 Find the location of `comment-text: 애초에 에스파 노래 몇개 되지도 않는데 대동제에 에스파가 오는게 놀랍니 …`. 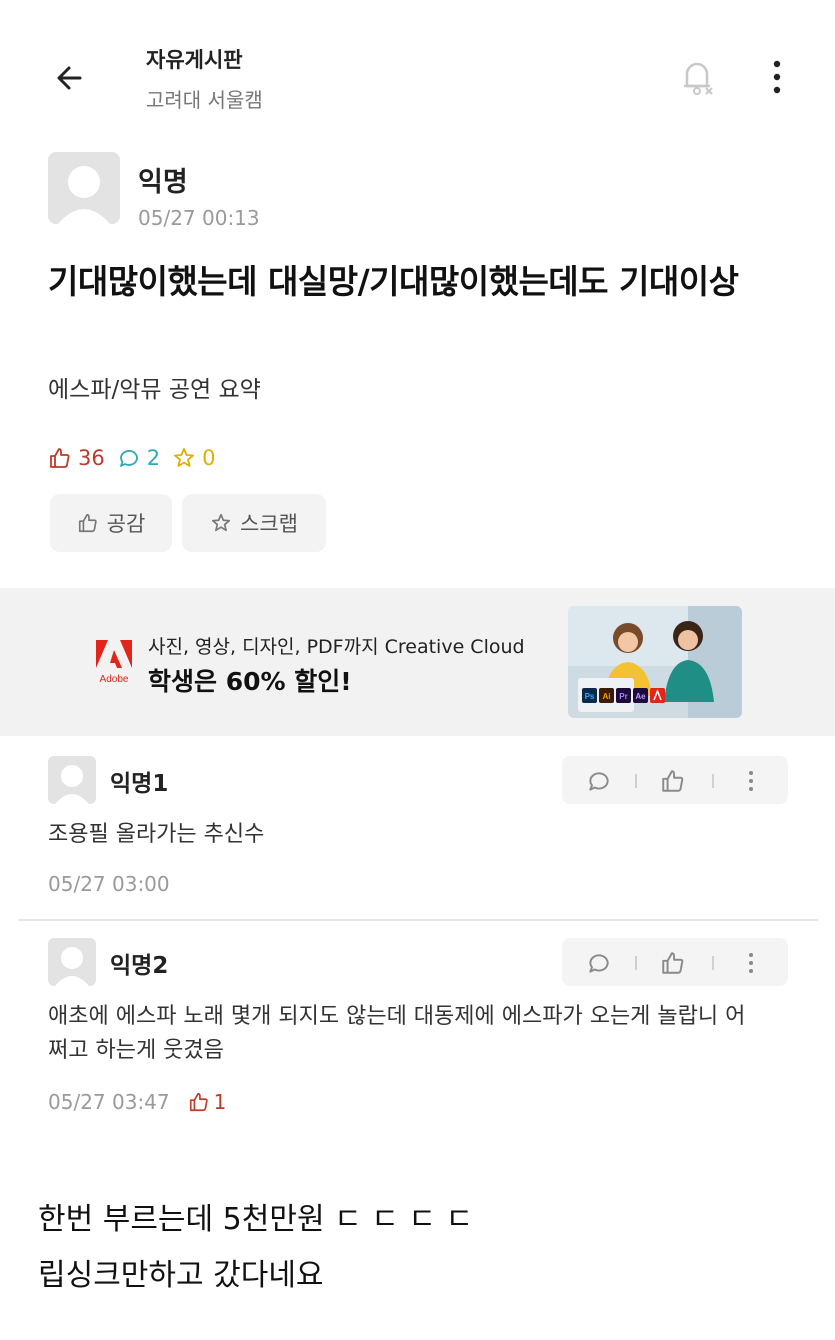

comment-text: 애초에 에스파 노래 몇개 되지도 않는데 대동제에 에스파가 오는게 놀랍니 … is located at coordinates (397, 1033).